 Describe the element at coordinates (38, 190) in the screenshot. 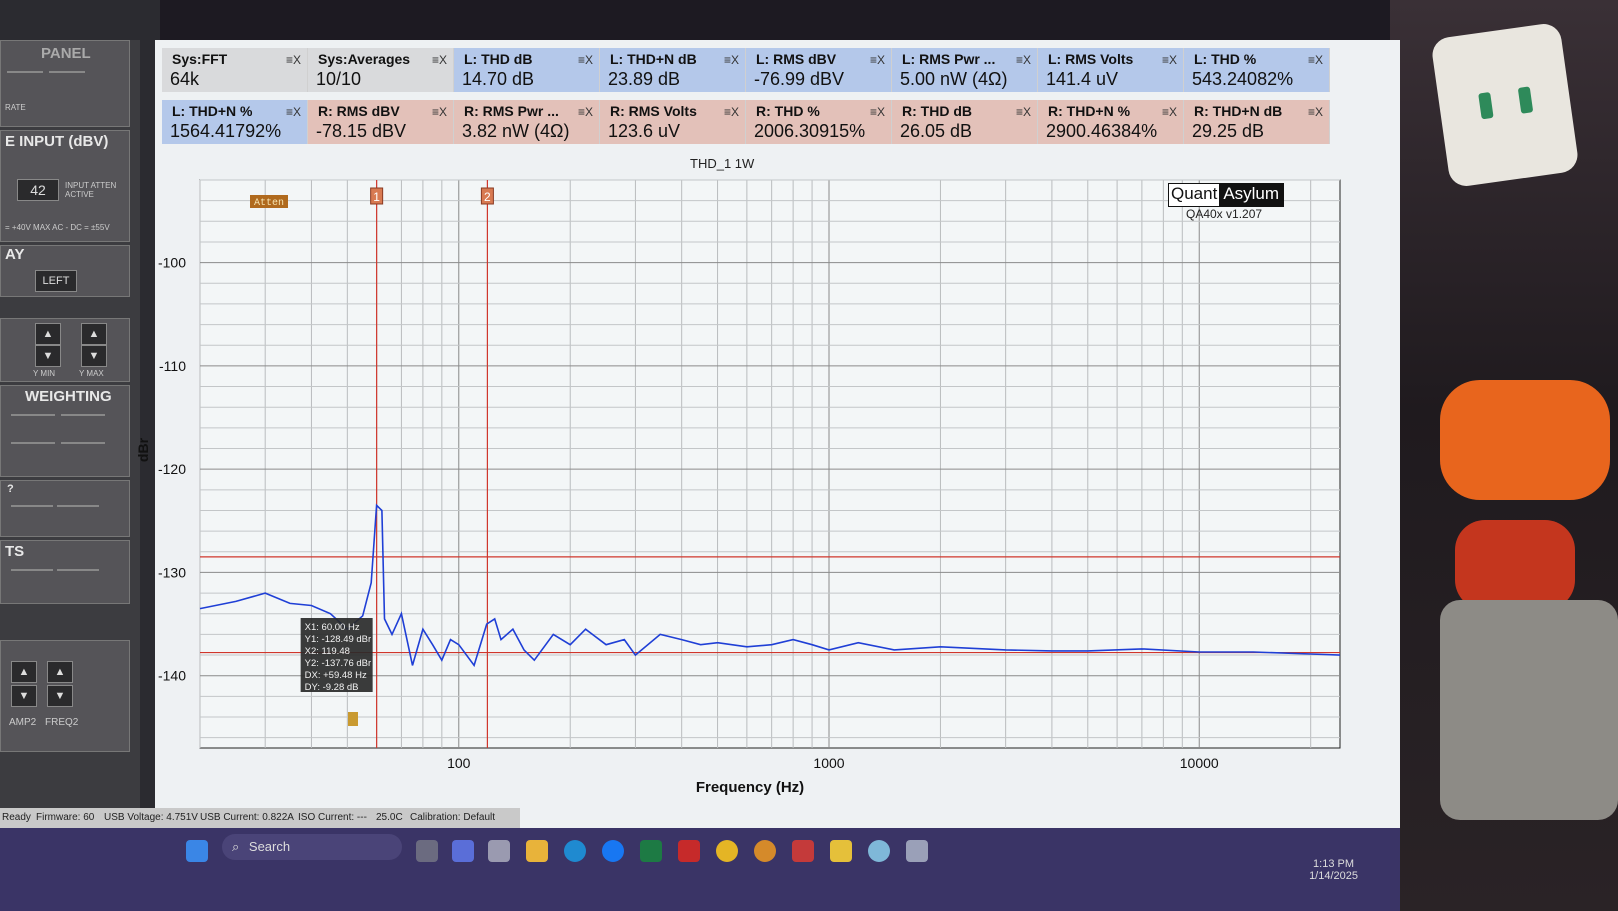

I see `input-range-value: 42` at that location.